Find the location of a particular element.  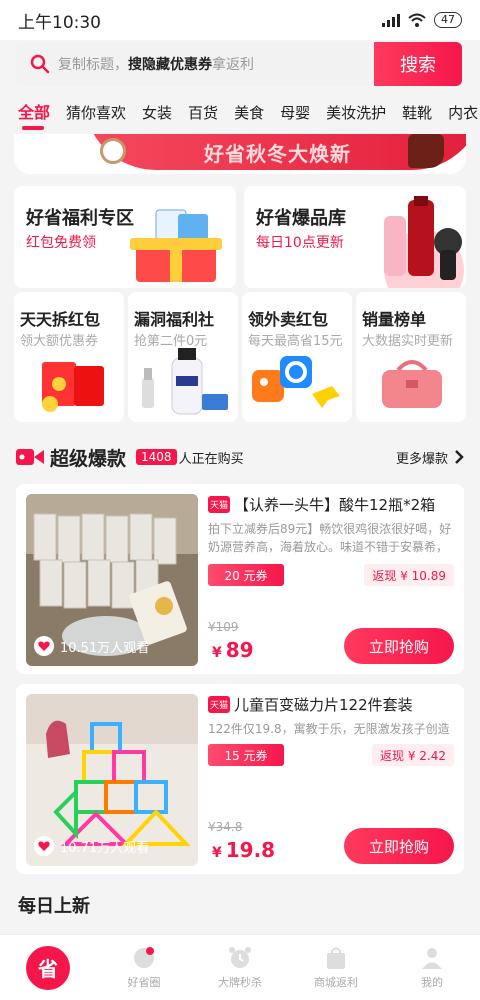

product-title: 天猫 【认养一头牛】酸牛12瓶*2箱 is located at coordinates (333, 504).